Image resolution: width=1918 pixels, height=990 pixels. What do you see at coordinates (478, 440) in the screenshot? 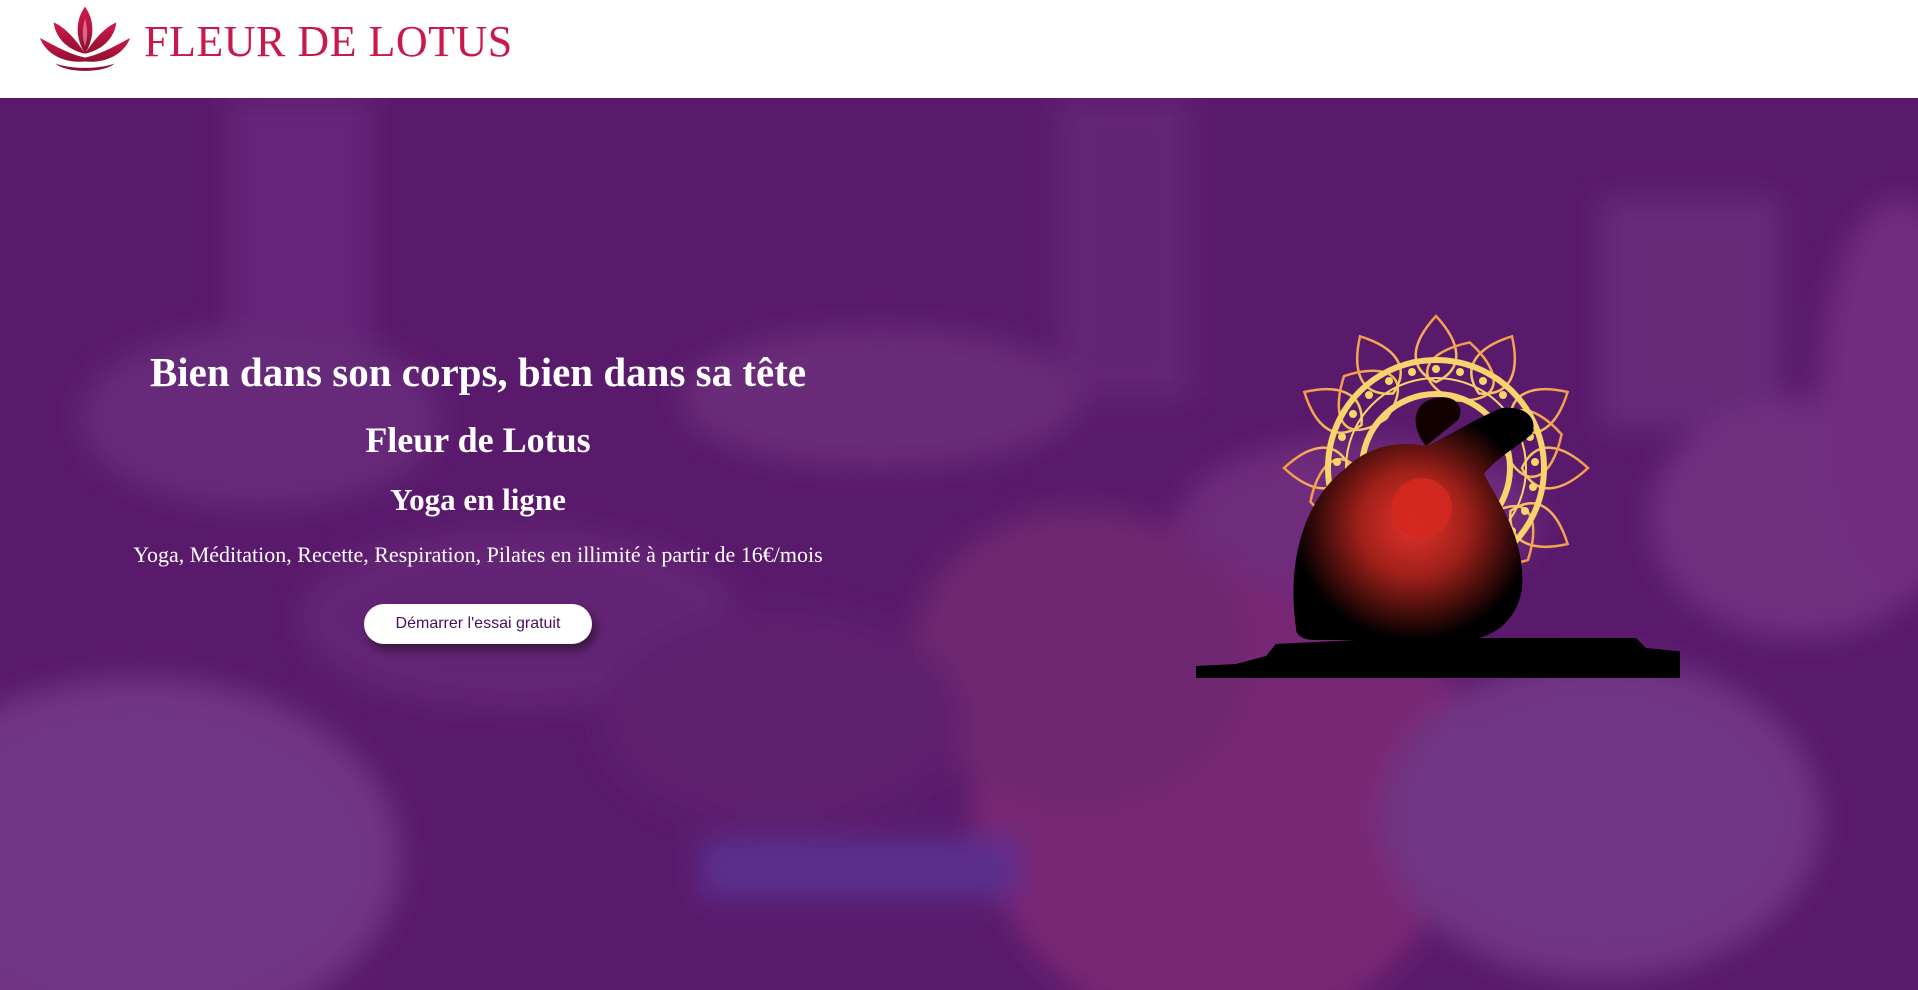
I see `hero-brand-name: Fleur de Lotus` at bounding box center [478, 440].